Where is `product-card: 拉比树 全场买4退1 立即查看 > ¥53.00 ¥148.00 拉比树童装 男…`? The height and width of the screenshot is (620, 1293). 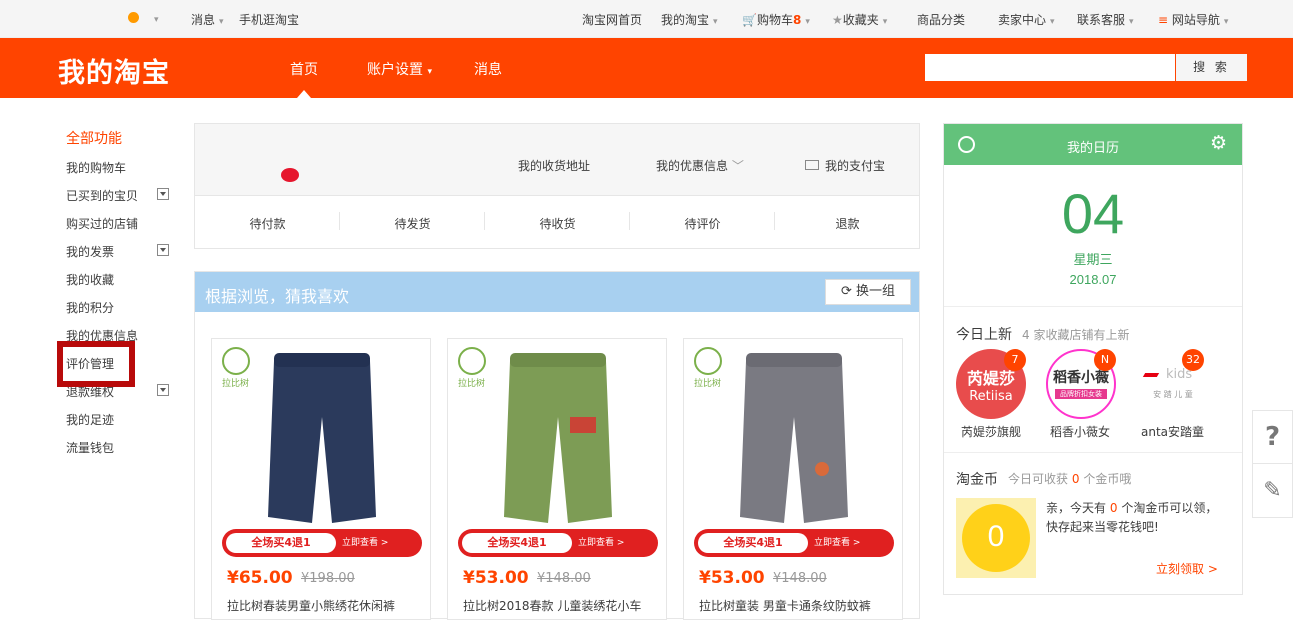 product-card: 拉比树 全场买4退1 立即查看 > ¥53.00 ¥148.00 拉比树童装 男… is located at coordinates (793, 479).